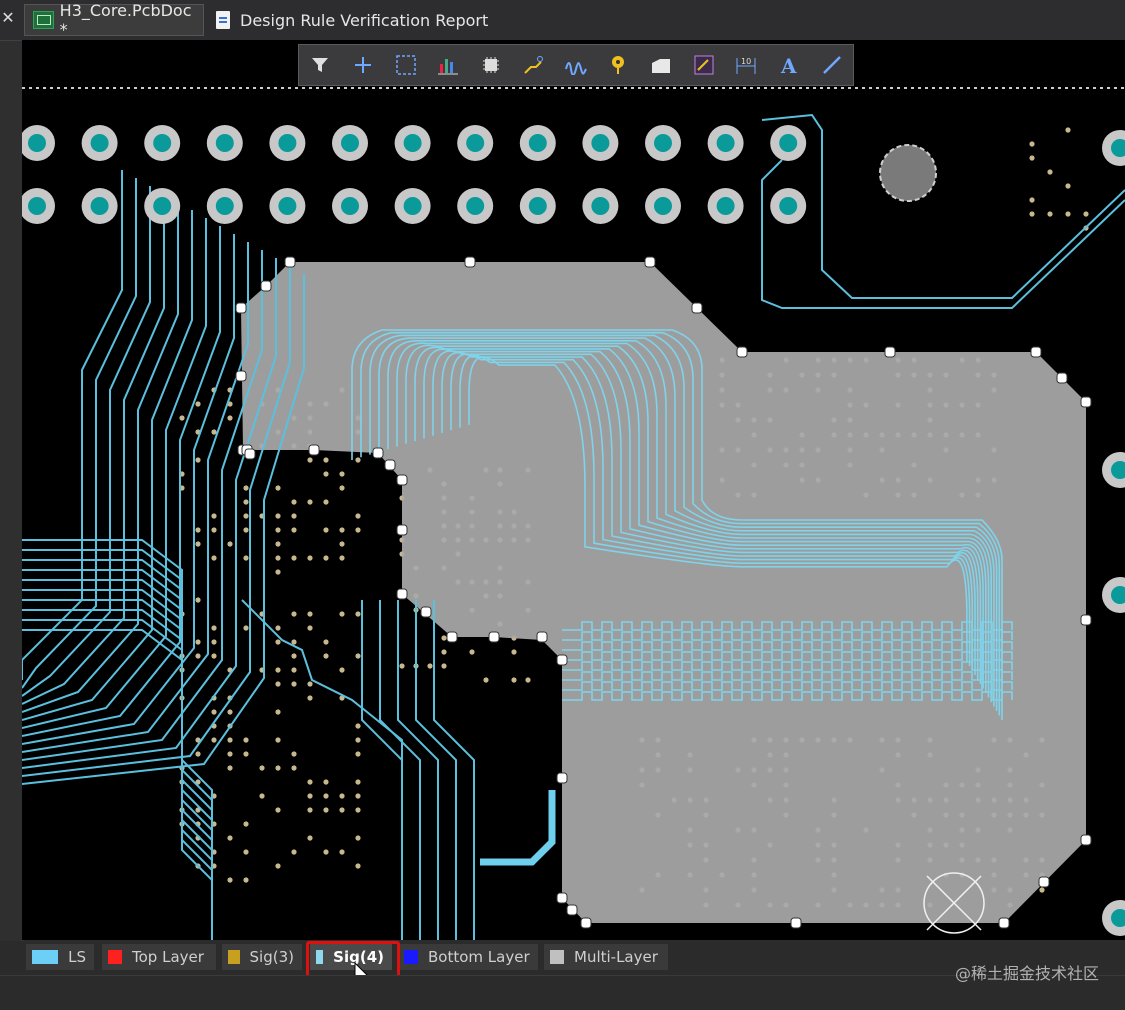 This screenshot has height=1010, width=1125. I want to click on cross-probe-icon, so click(363, 65).